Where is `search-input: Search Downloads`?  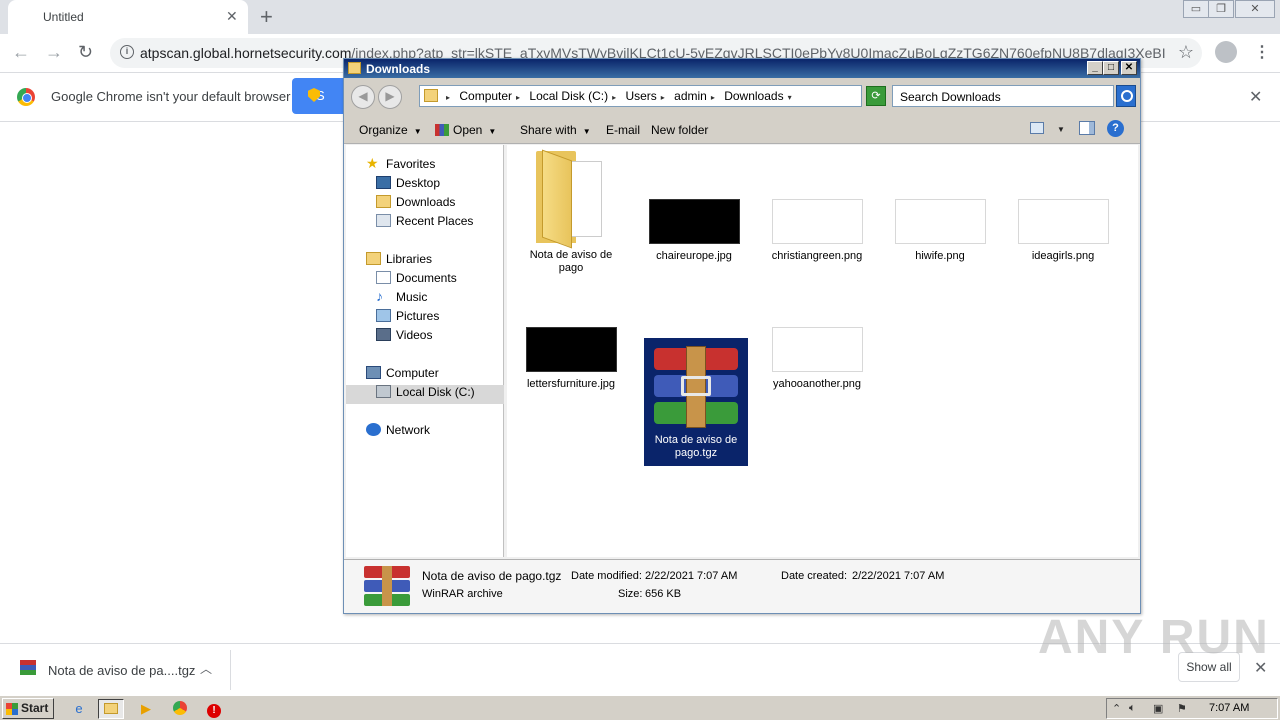
search-input: Search Downloads is located at coordinates (1003, 96).